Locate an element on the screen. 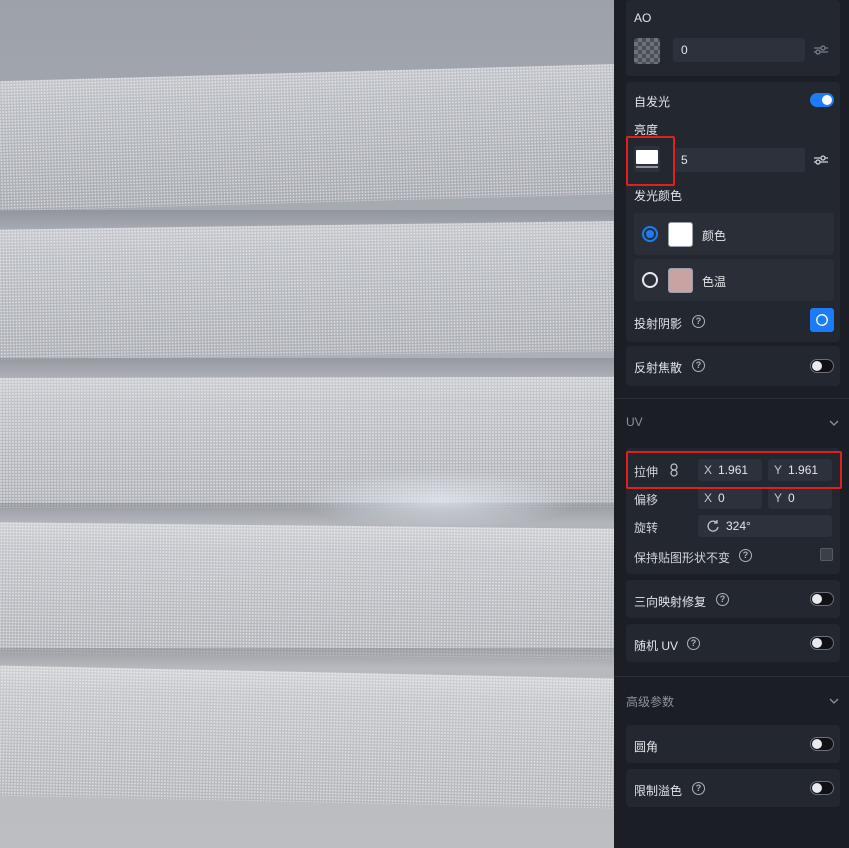  emission-color-label: 发光颜色 is located at coordinates (658, 196).